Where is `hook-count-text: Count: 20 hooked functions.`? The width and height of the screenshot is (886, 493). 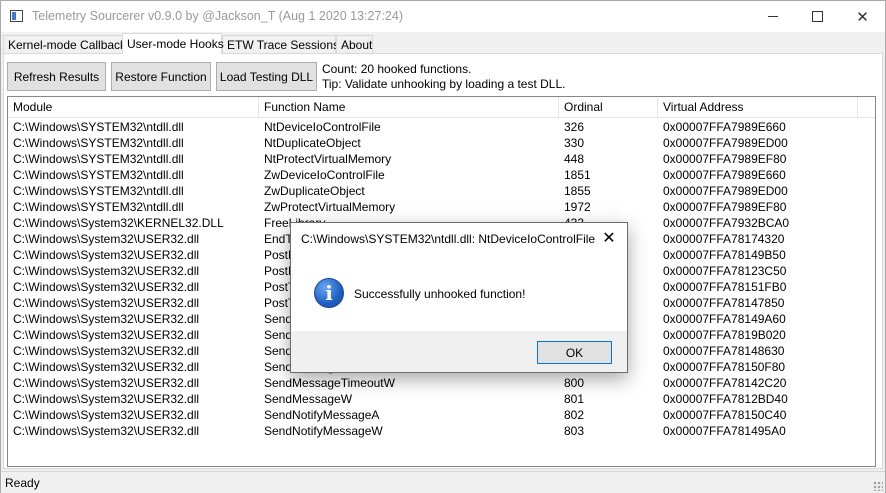 hook-count-text: Count: 20 hooked functions. is located at coordinates (397, 69).